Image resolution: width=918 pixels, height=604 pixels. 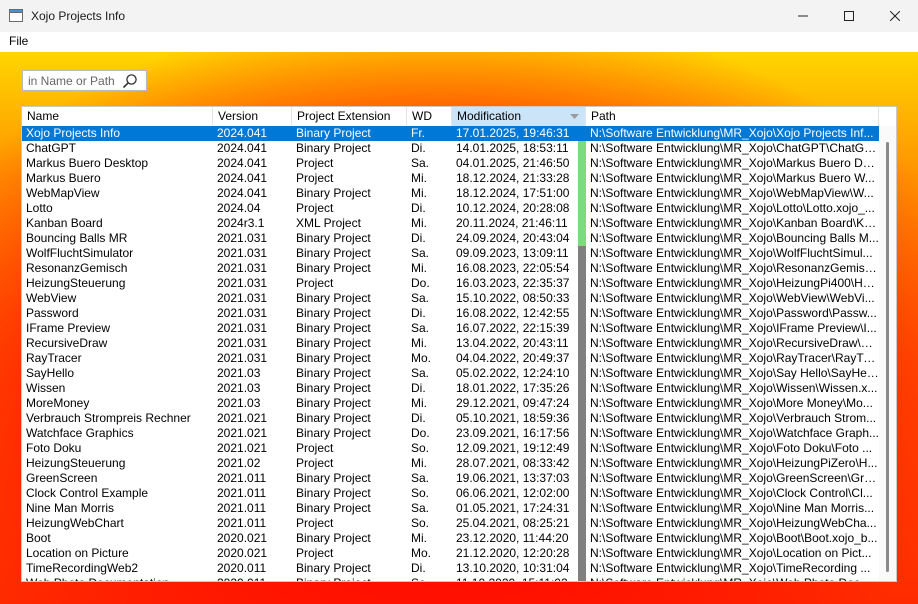 I want to click on cell-name: WebView, so click(x=51, y=298).